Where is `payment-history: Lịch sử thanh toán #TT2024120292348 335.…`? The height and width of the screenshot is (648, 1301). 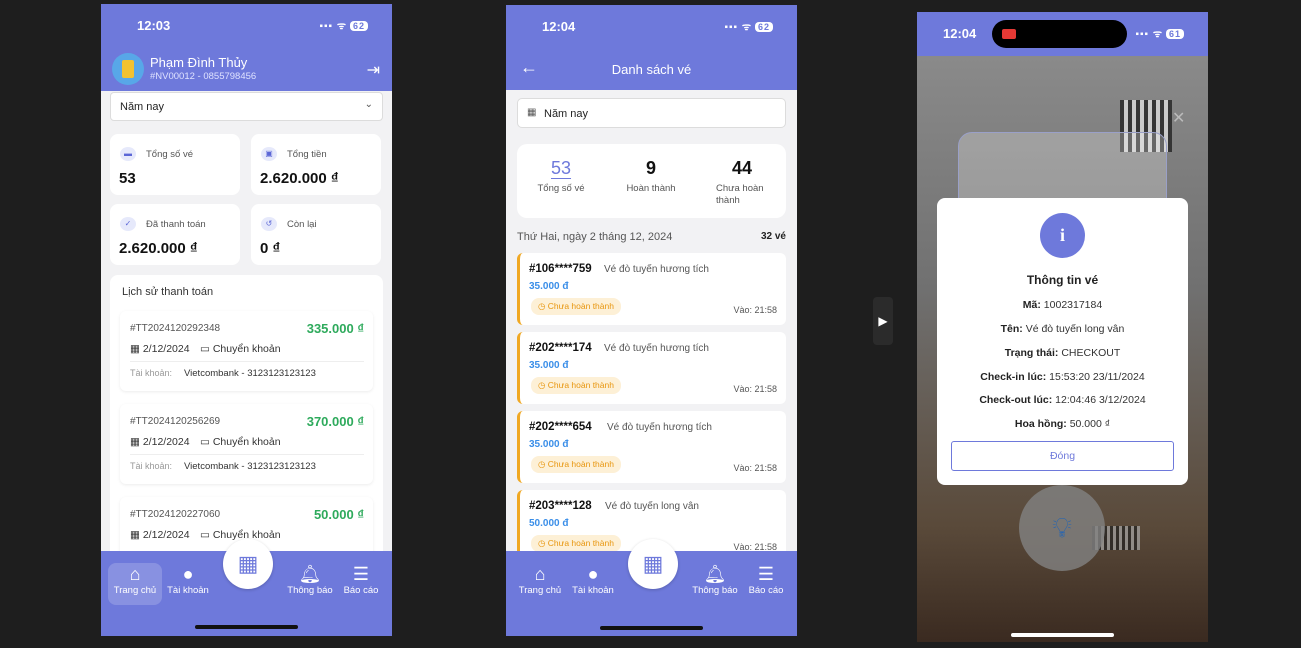 payment-history: Lịch sử thanh toán #TT2024120292348 335.… is located at coordinates (246, 426).